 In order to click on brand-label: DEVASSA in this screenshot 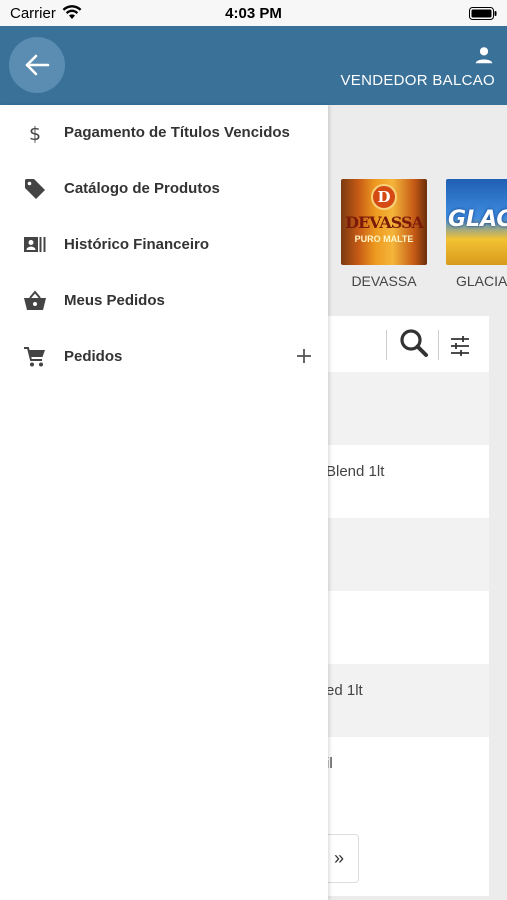, I will do `click(384, 281)`.